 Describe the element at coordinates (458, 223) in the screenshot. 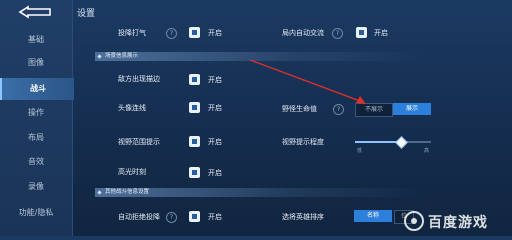

I see `watermark-text: 百度游戏` at that location.